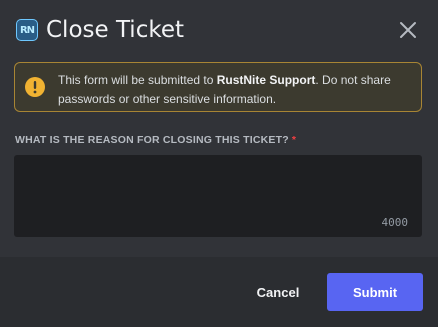 The height and width of the screenshot is (327, 438). I want to click on required-marker: *, so click(294, 140).